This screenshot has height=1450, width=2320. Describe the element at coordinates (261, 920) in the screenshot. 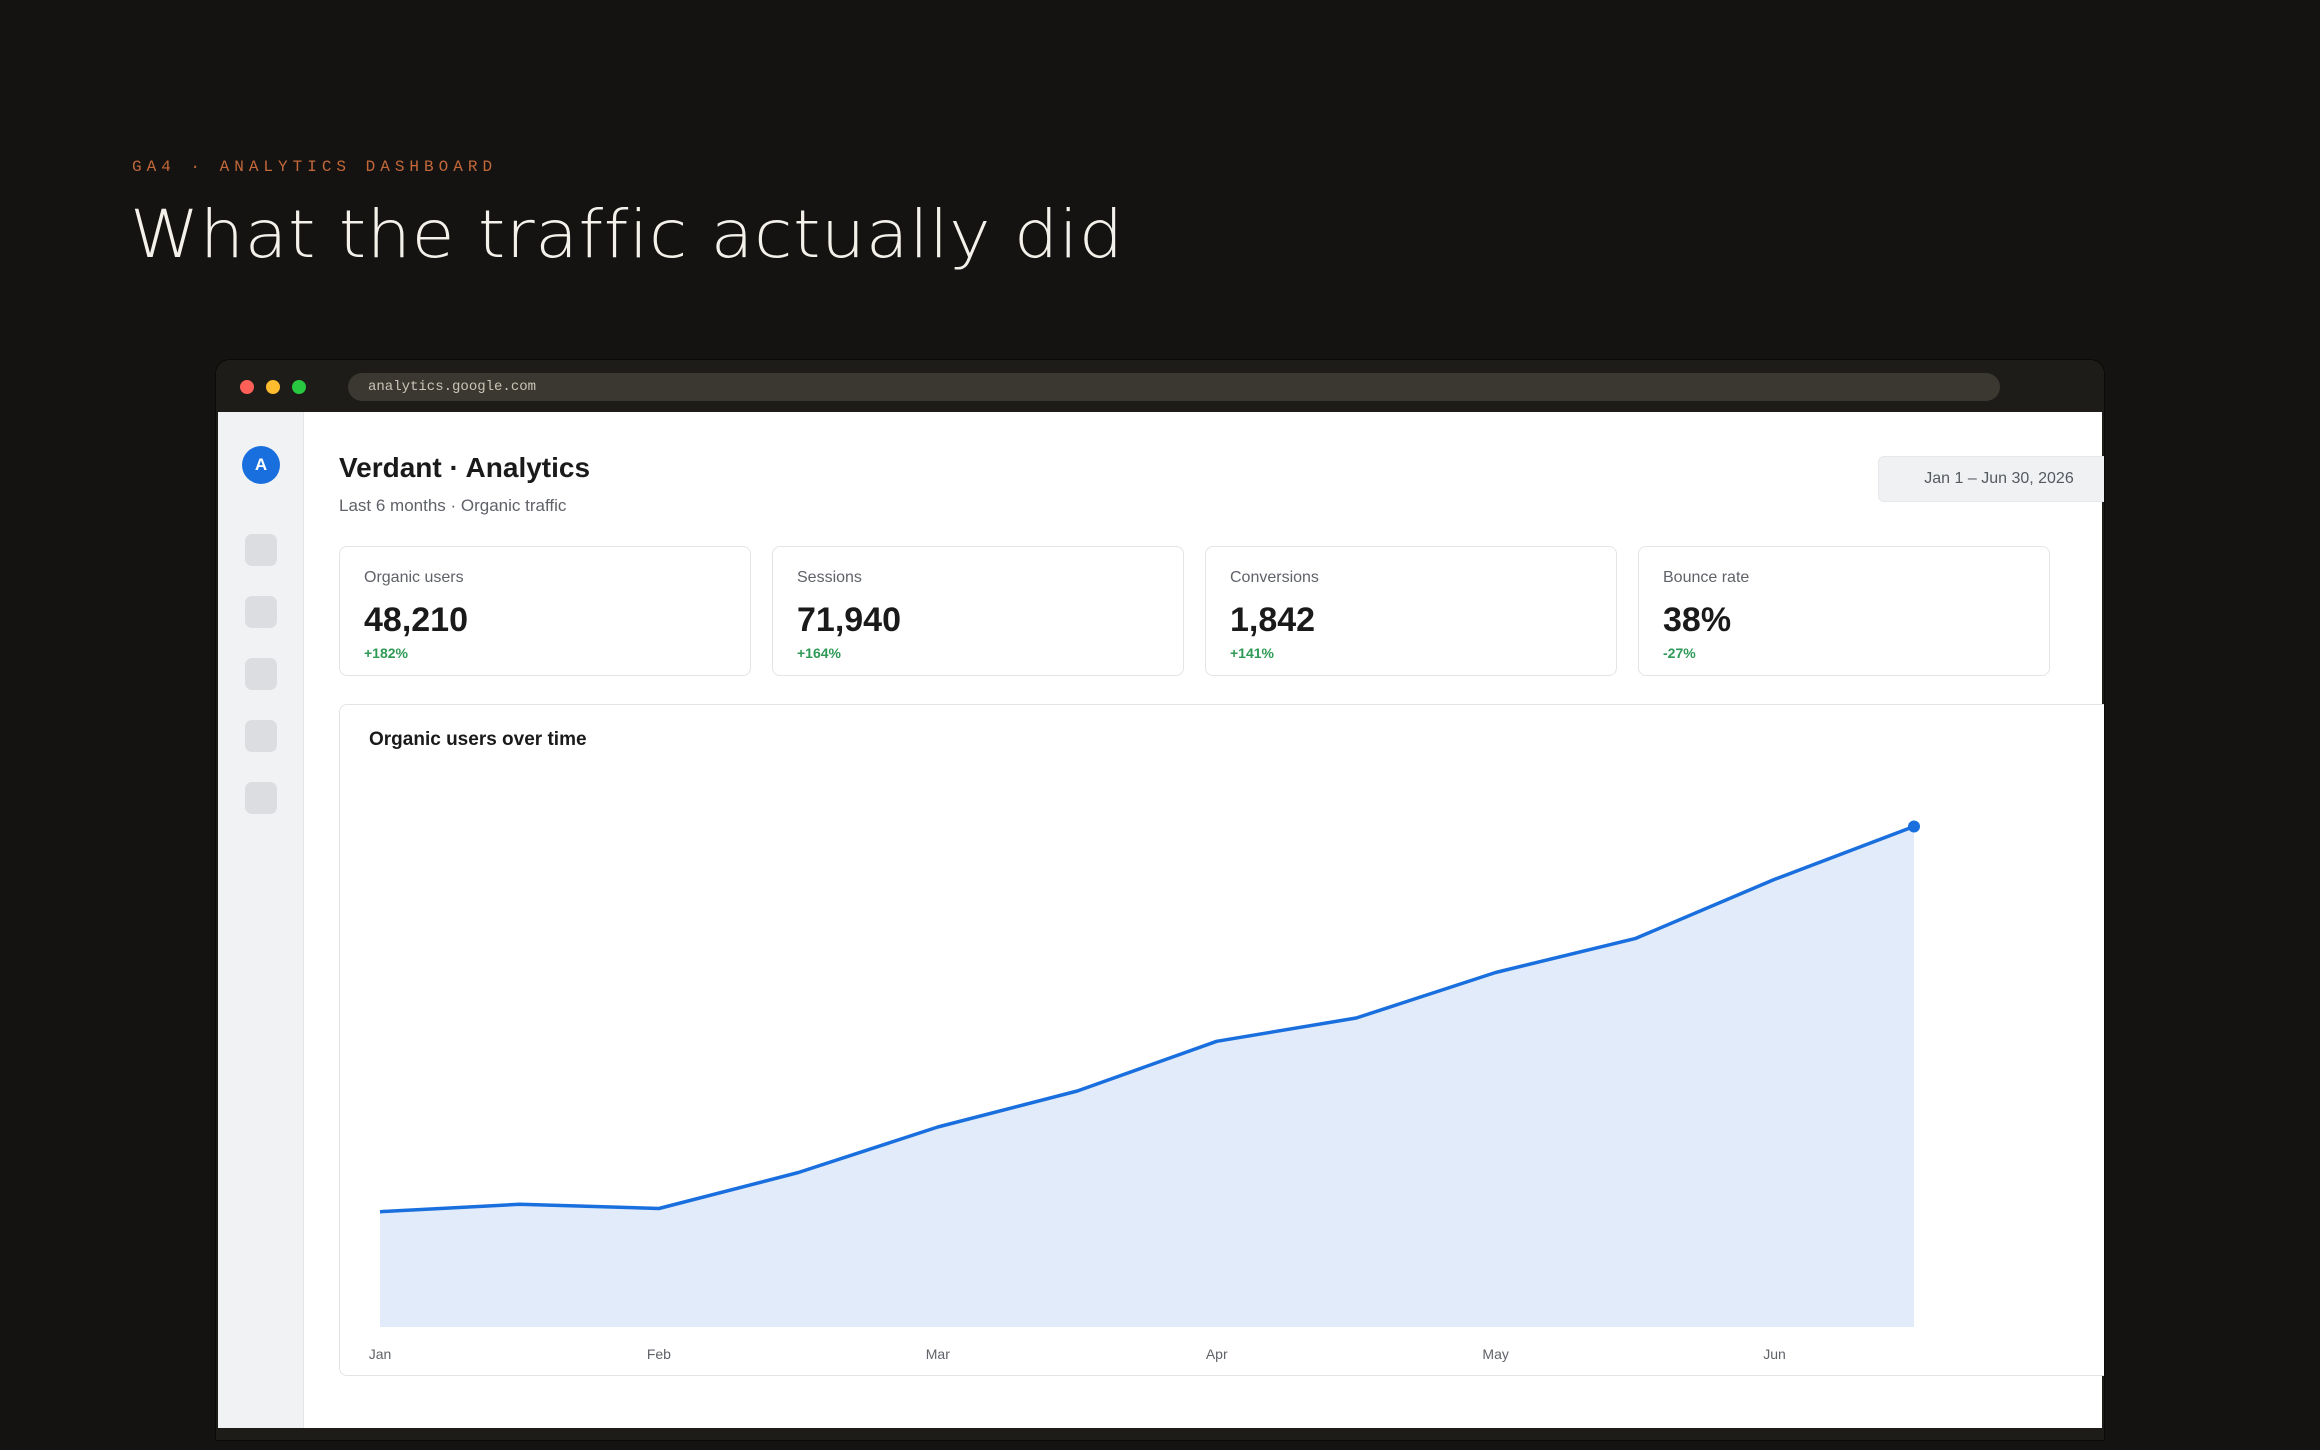

I see `sidebar: A` at that location.